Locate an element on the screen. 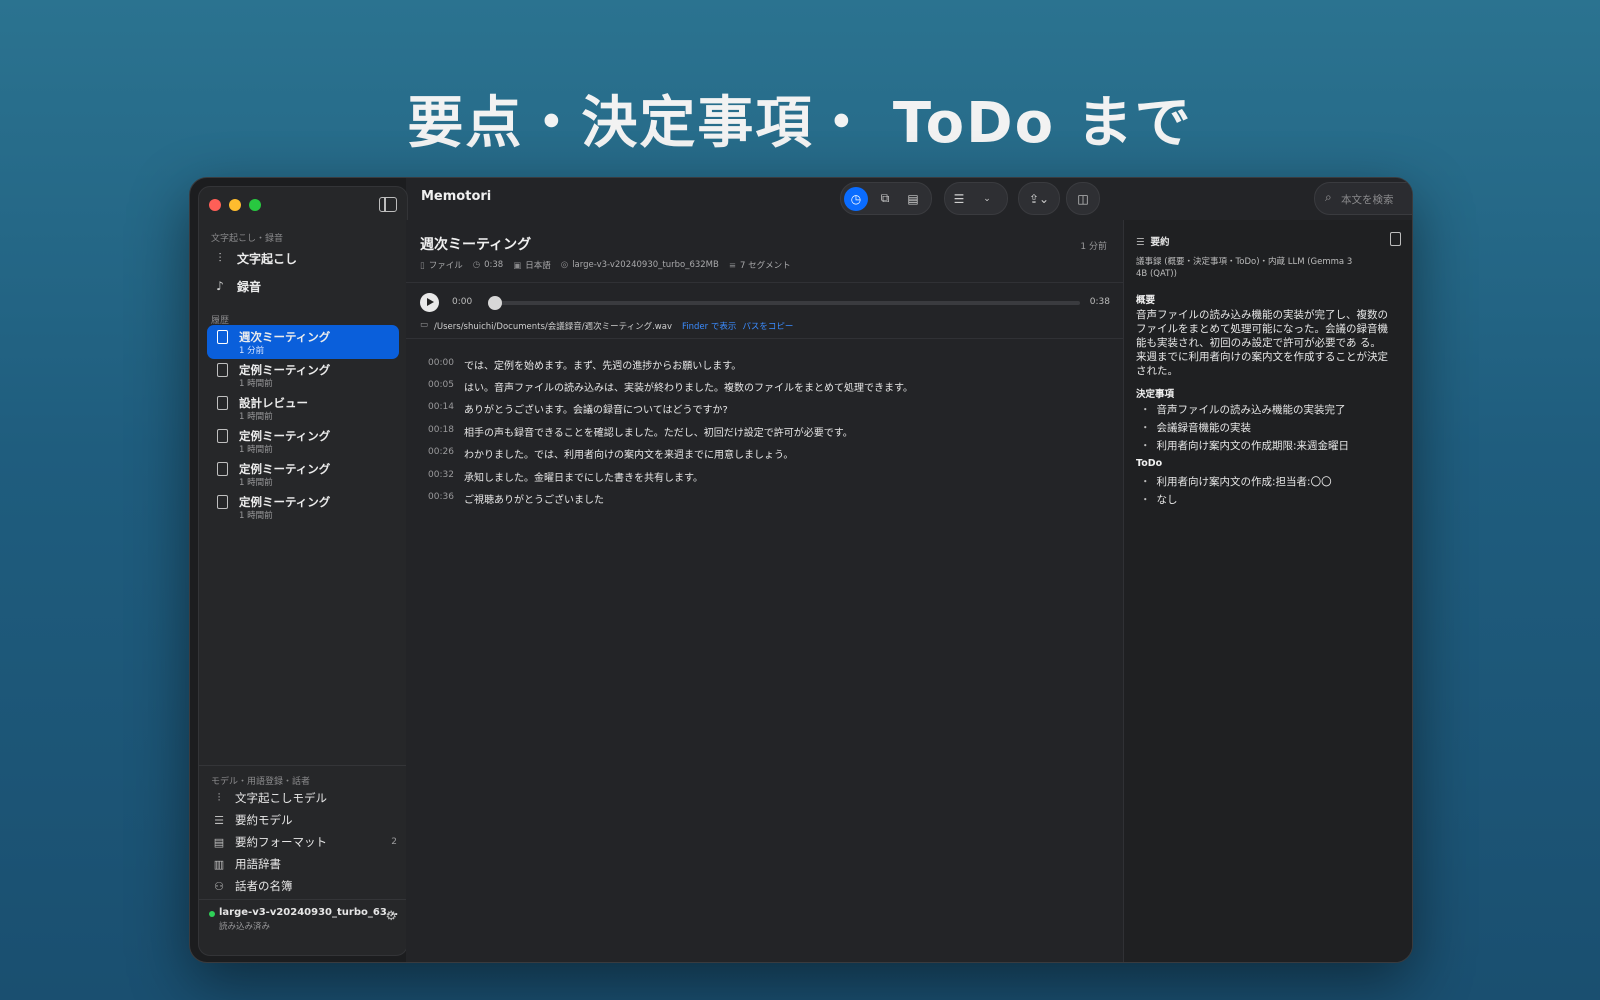  app-title: Memotori is located at coordinates (456, 196).